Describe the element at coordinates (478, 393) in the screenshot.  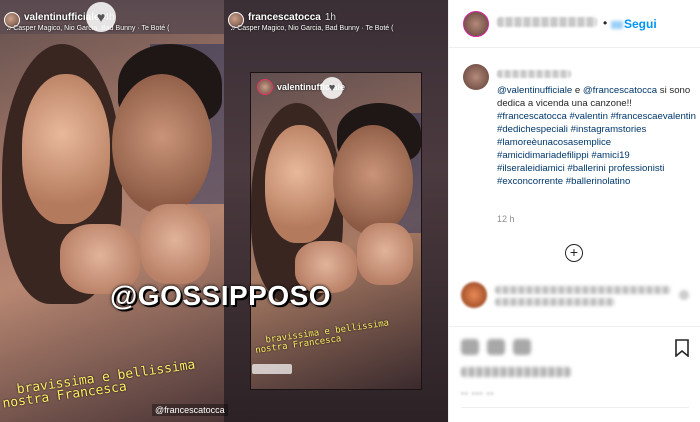
I see `post-date-blurred: ▪▪ ▪▪▪ ▪▪` at that location.